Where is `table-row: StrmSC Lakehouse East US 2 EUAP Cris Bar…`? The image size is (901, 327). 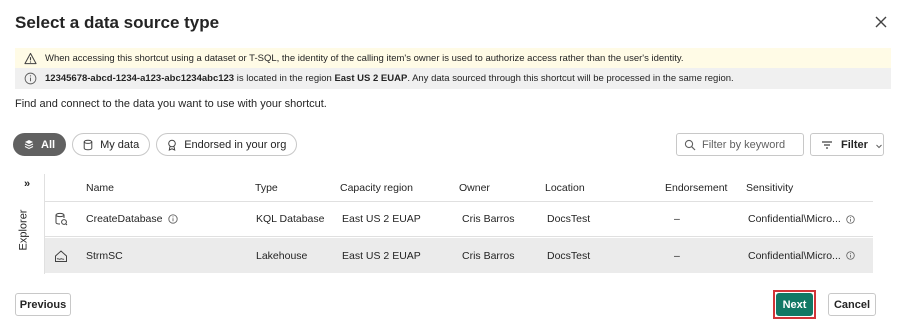
table-row: StrmSC Lakehouse East US 2 EUAP Cris Bar… is located at coordinates (459, 255).